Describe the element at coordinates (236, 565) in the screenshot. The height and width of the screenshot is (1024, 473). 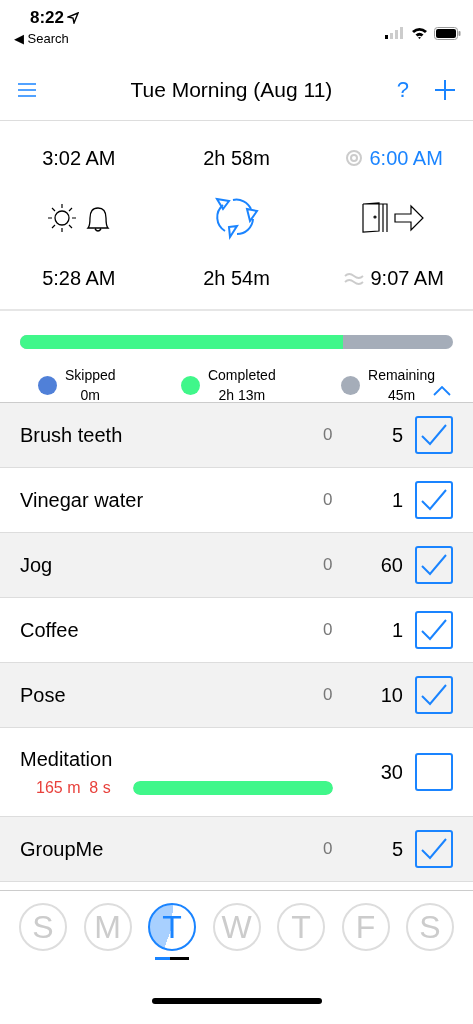
I see `task-row: Jog 0 60` at that location.